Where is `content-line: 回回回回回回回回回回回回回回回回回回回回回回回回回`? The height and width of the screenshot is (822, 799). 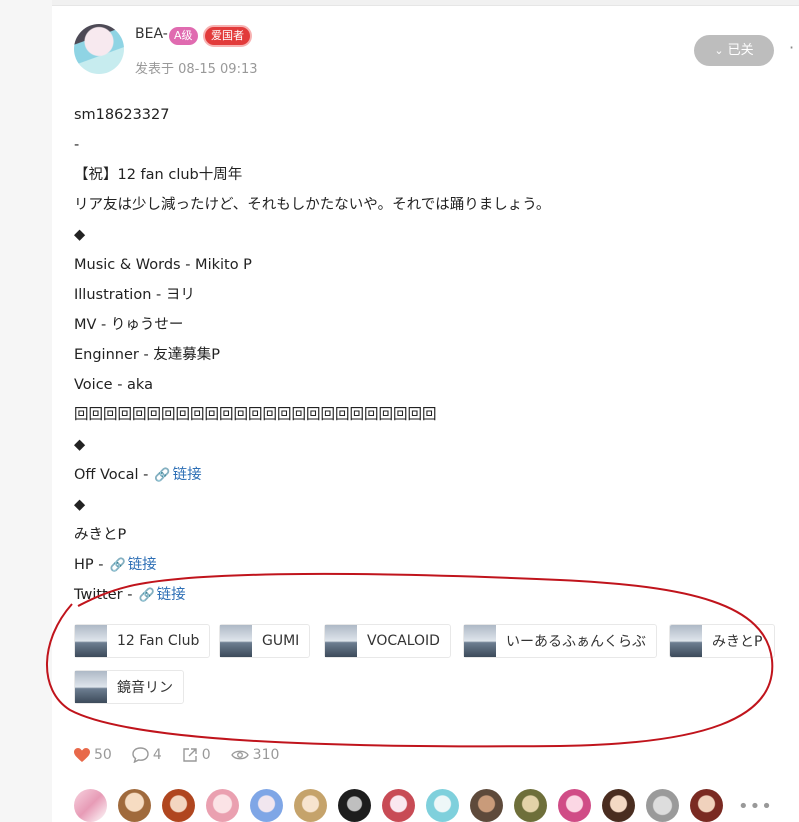 content-line: 回回回回回回回回回回回回回回回回回回回回回回回回回 is located at coordinates (255, 415).